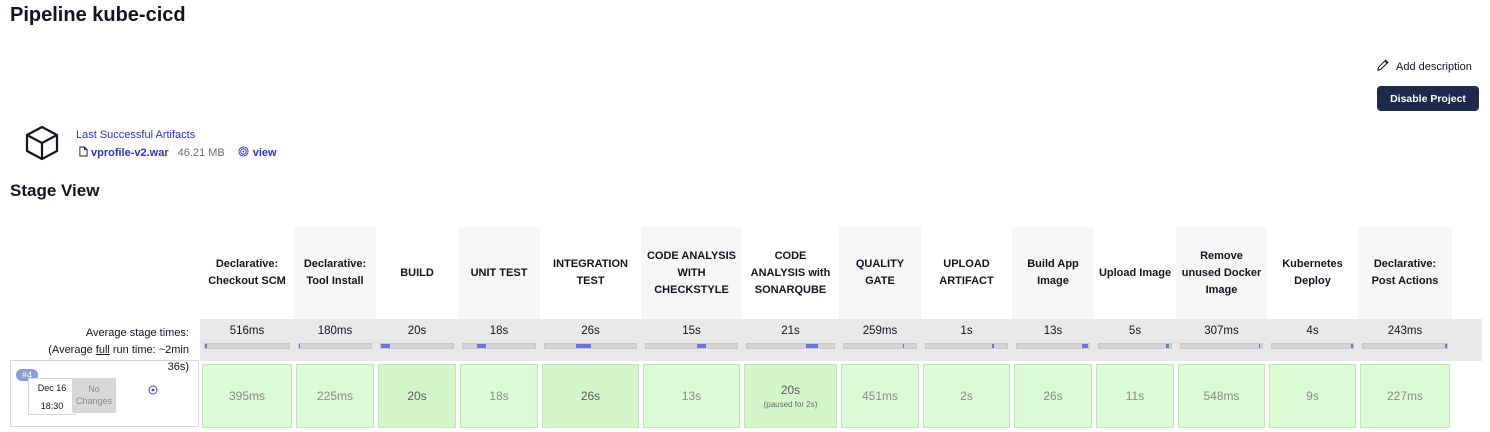 The image size is (1490, 432). Describe the element at coordinates (1221, 331) in the screenshot. I see `average-time: 307ms` at that location.